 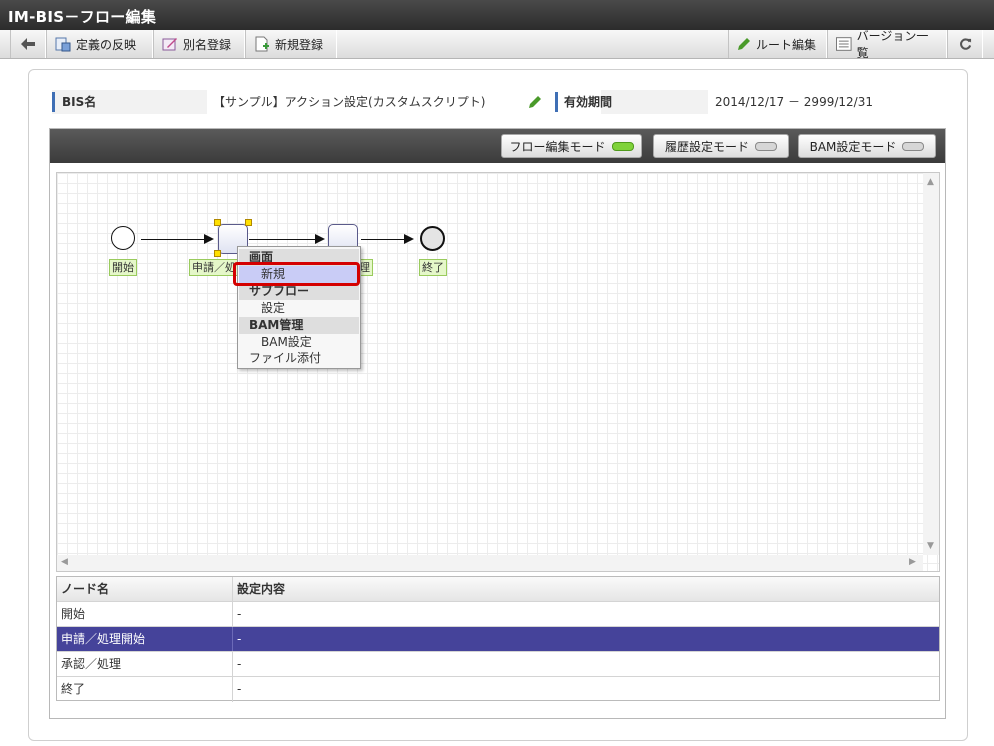 I want to click on table-row: 終了 -, so click(x=498, y=689).